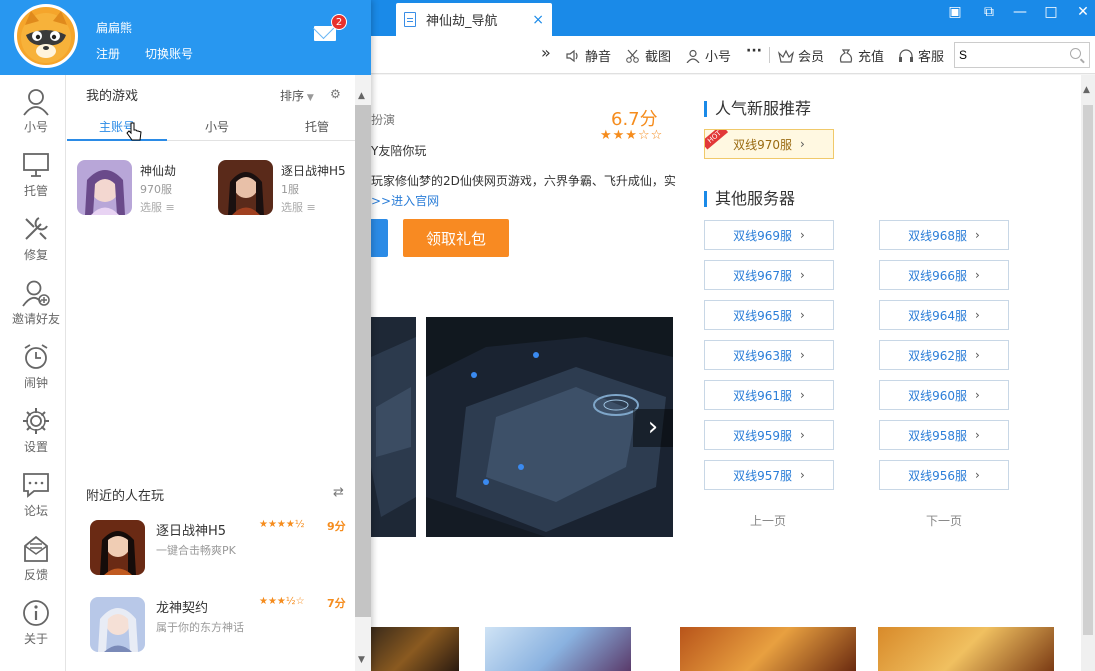 Image resolution: width=1095 pixels, height=671 pixels. Describe the element at coordinates (36, 494) in the screenshot. I see `nav-item-forum: 论坛` at that location.